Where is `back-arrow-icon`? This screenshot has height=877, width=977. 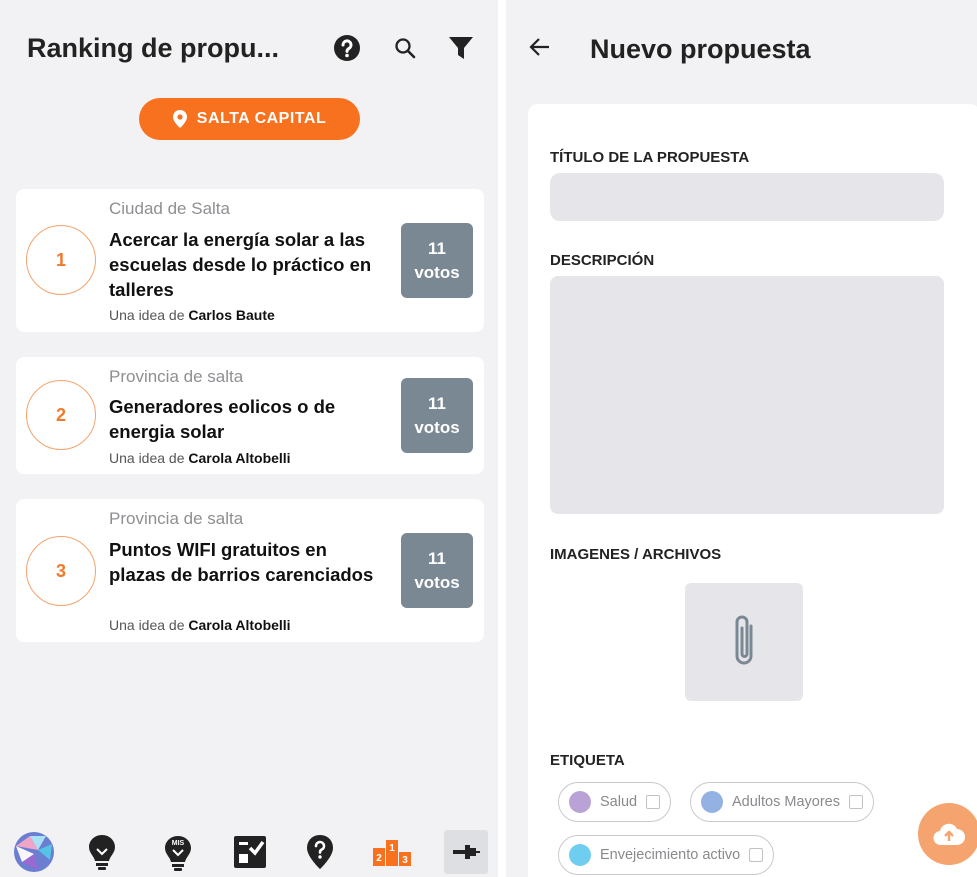
back-arrow-icon is located at coordinates (539, 47).